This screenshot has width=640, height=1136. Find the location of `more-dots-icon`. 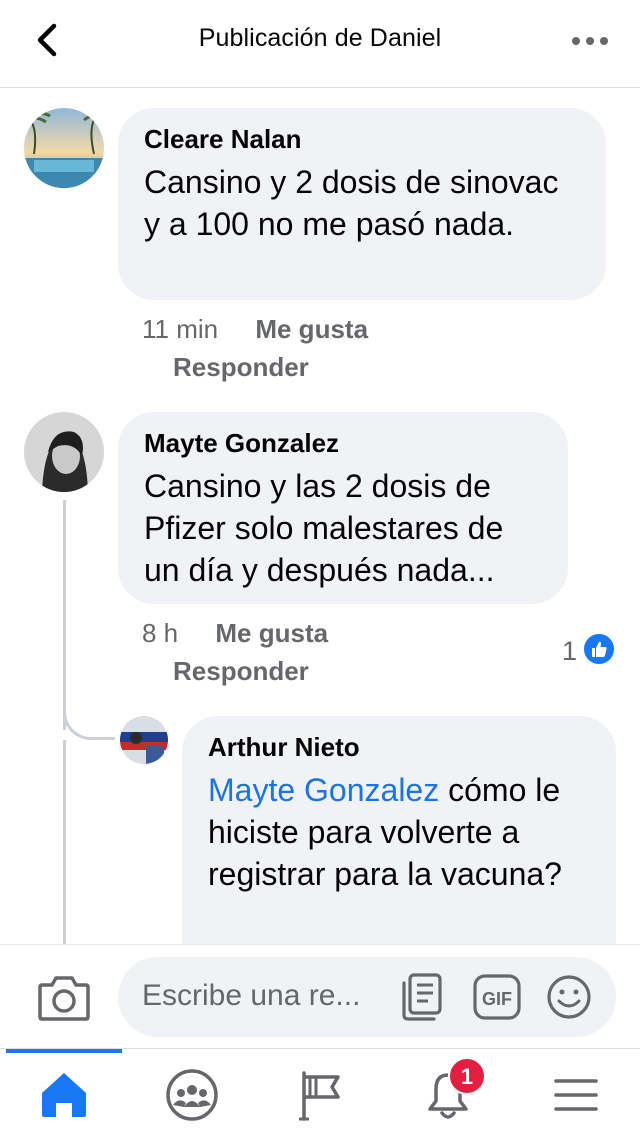

more-dots-icon is located at coordinates (590, 41).